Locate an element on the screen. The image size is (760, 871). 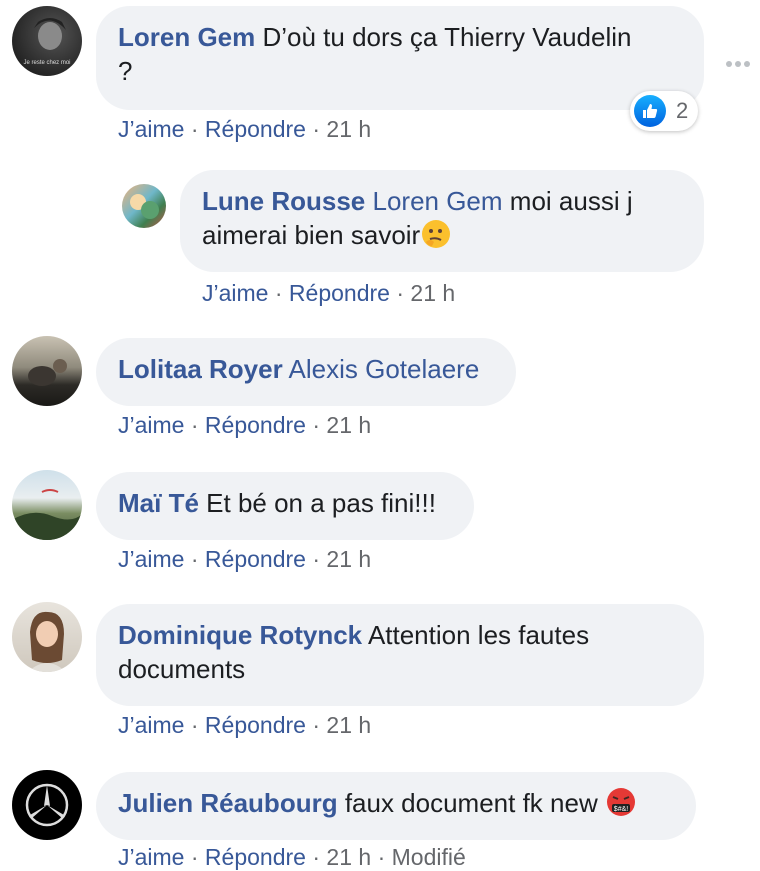
avatar: Je reste chez moi is located at coordinates (47, 41).